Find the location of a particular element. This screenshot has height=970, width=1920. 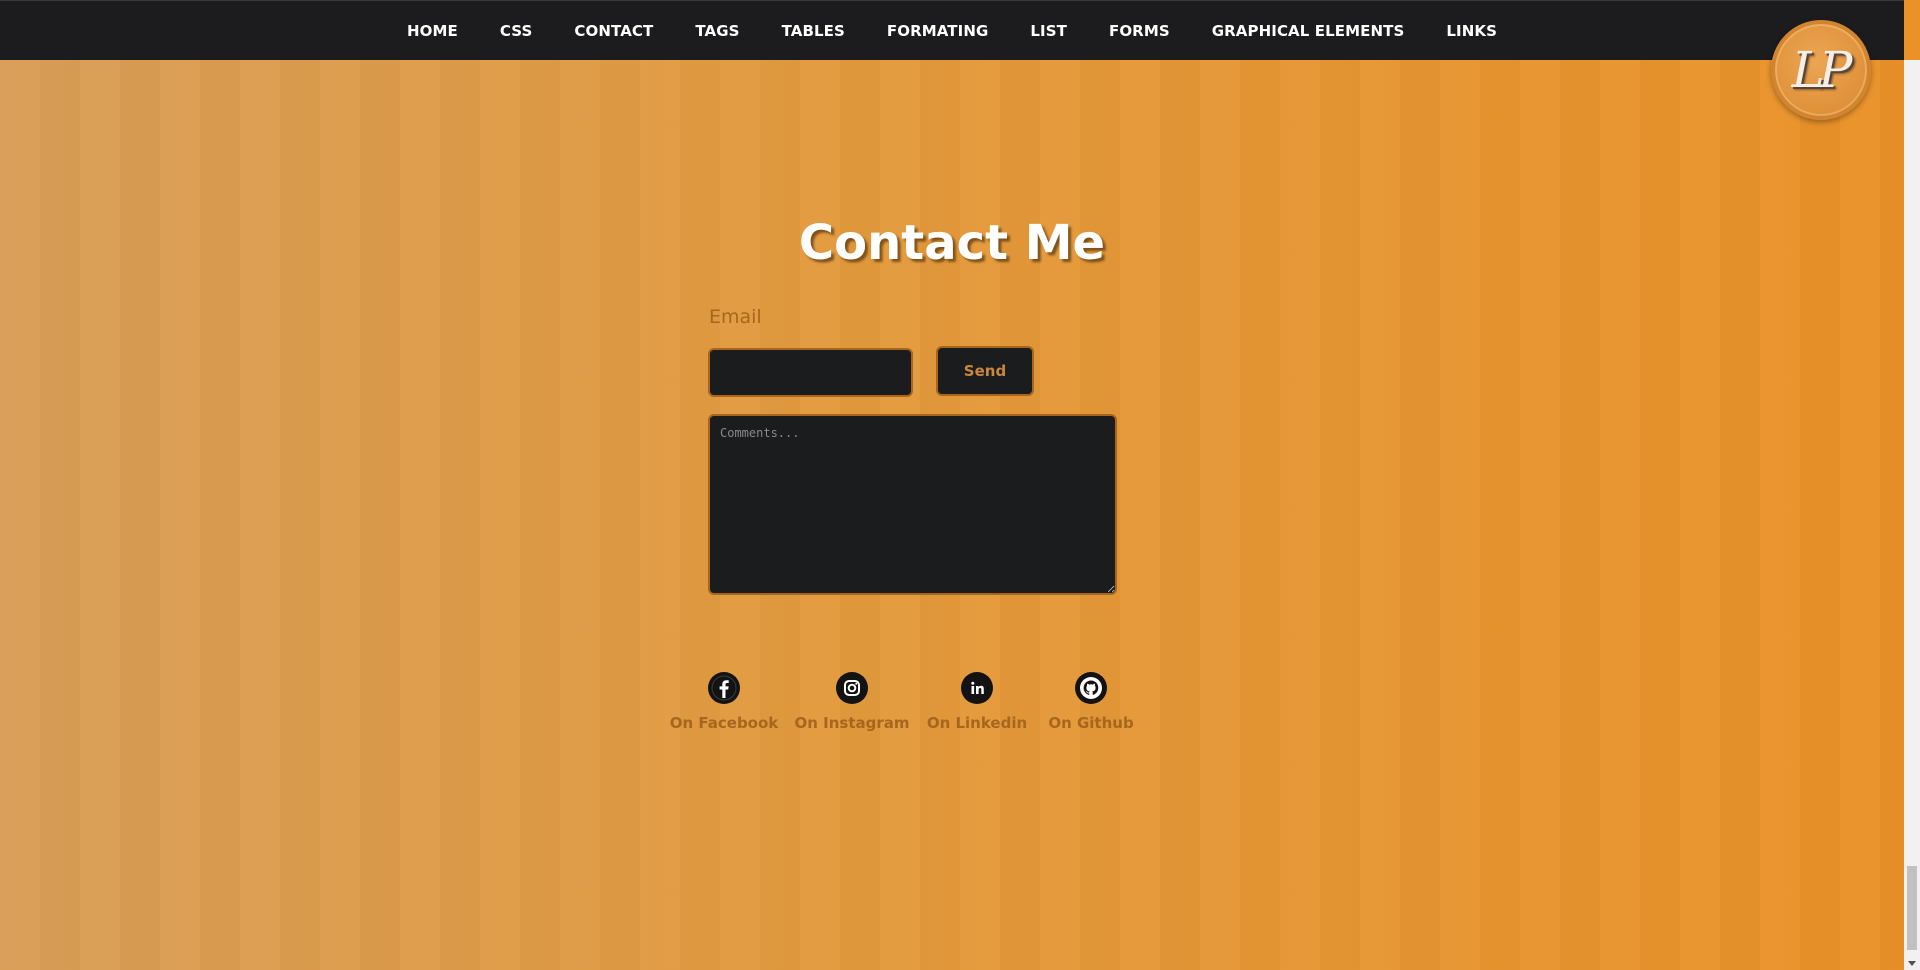

social-label-github: On Github is located at coordinates (1091, 723).